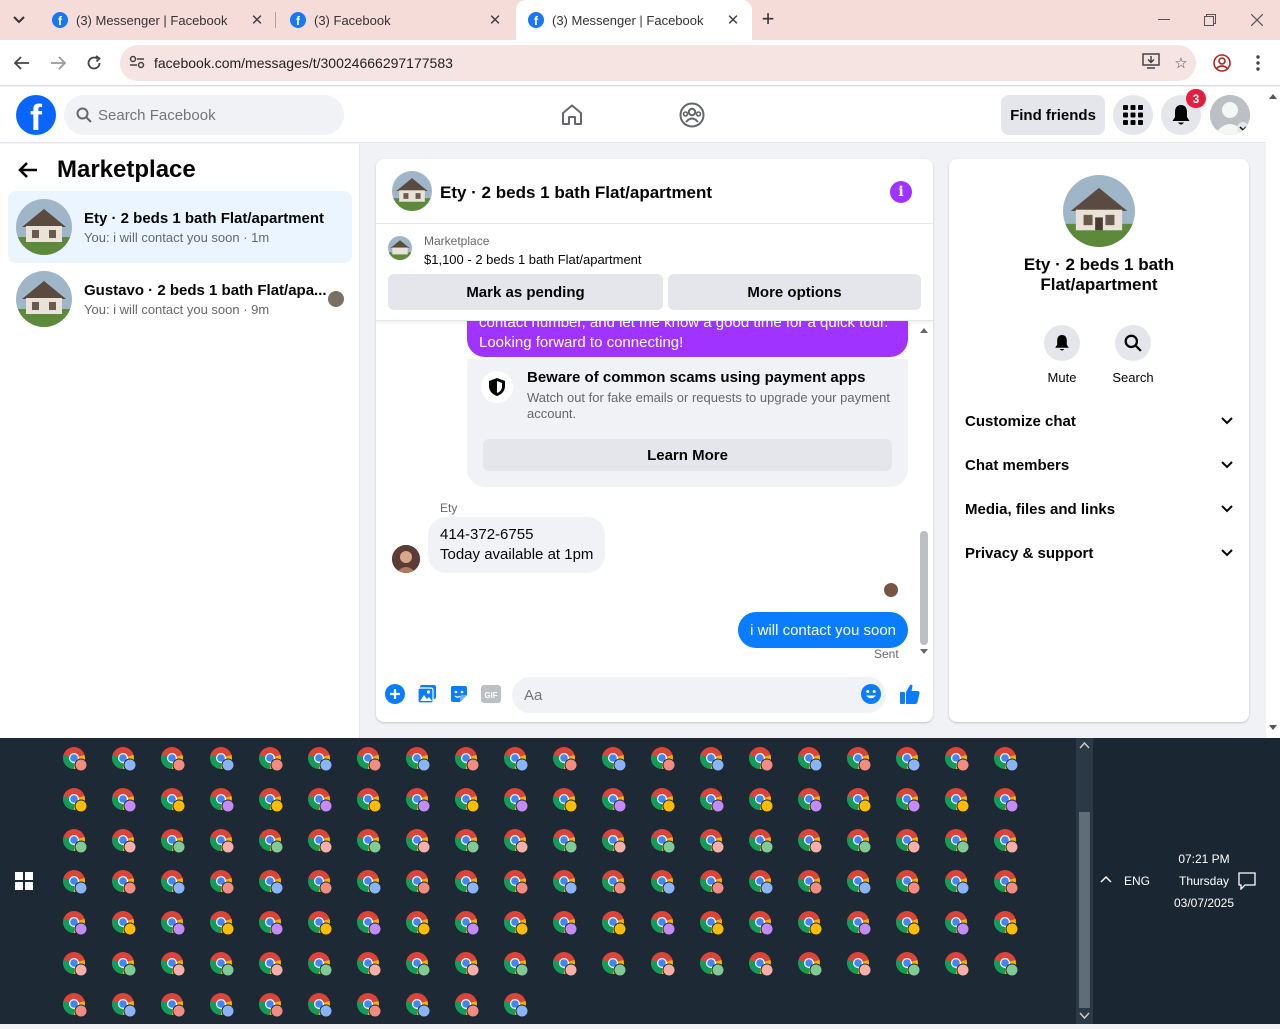 The image size is (1280, 1029). I want to click on site-info-icon, so click(137, 63).